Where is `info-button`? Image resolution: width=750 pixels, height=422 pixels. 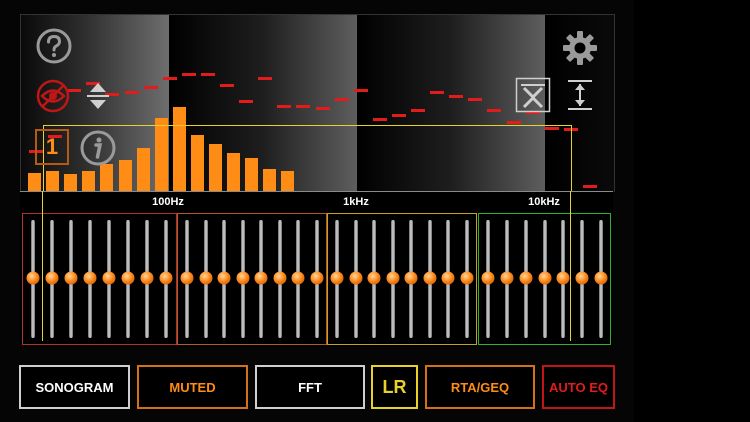
info-button is located at coordinates (98, 148).